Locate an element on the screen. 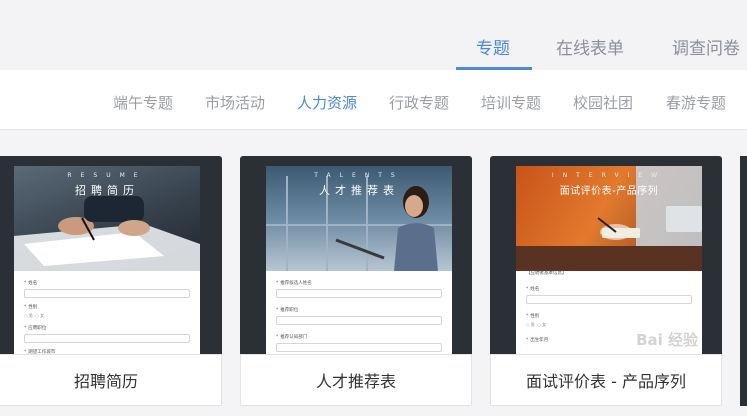 This screenshot has height=416, width=747. category-spring-outing: 春游专题 is located at coordinates (696, 102).